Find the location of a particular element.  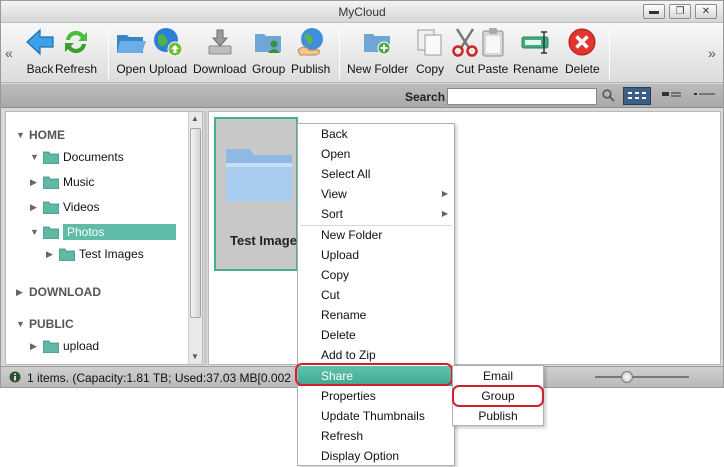

paste-button: Paste is located at coordinates (493, 51).